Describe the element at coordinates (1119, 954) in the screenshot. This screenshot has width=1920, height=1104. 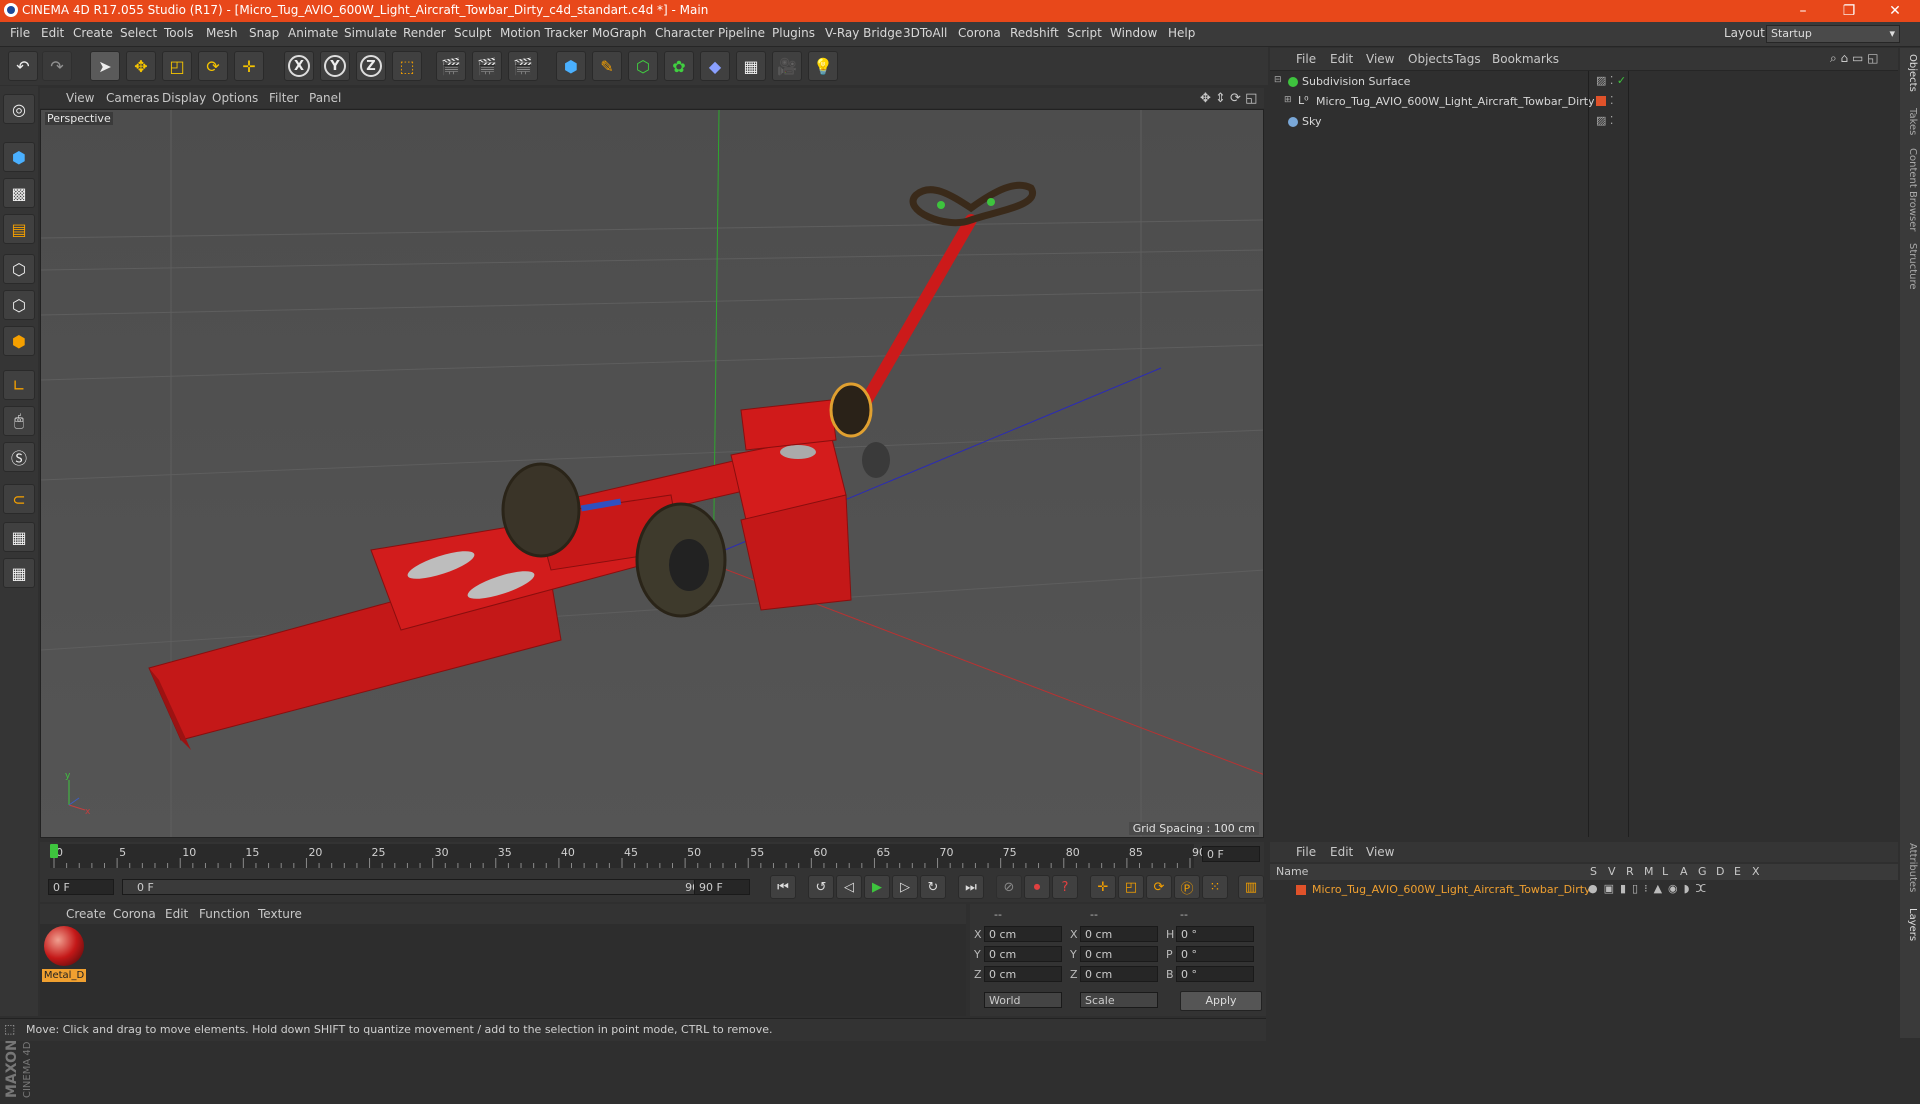
I see `size-y-field: 0 cm` at that location.